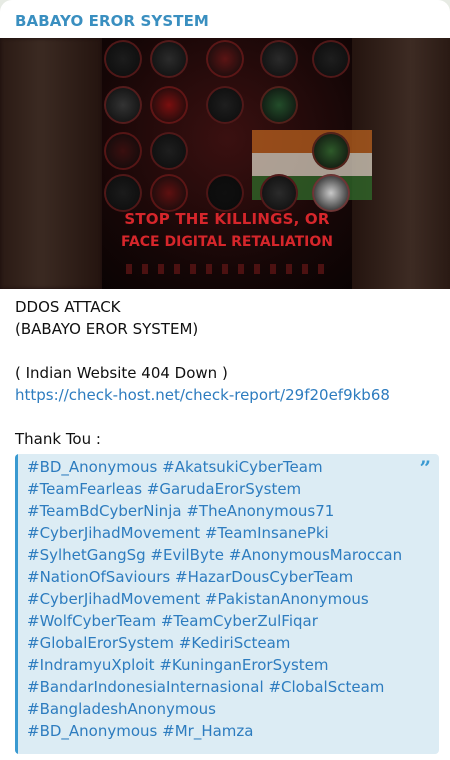 This screenshot has width=450, height=760. What do you see at coordinates (100, 643) in the screenshot?
I see `hashtag-link: #GlobalErorSystem` at bounding box center [100, 643].